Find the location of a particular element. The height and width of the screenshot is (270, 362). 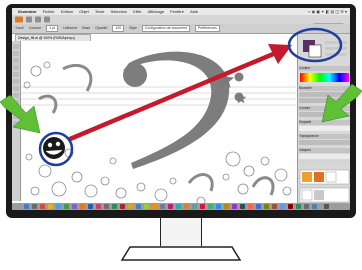

monitor-stand-base is located at coordinates (181, 253).